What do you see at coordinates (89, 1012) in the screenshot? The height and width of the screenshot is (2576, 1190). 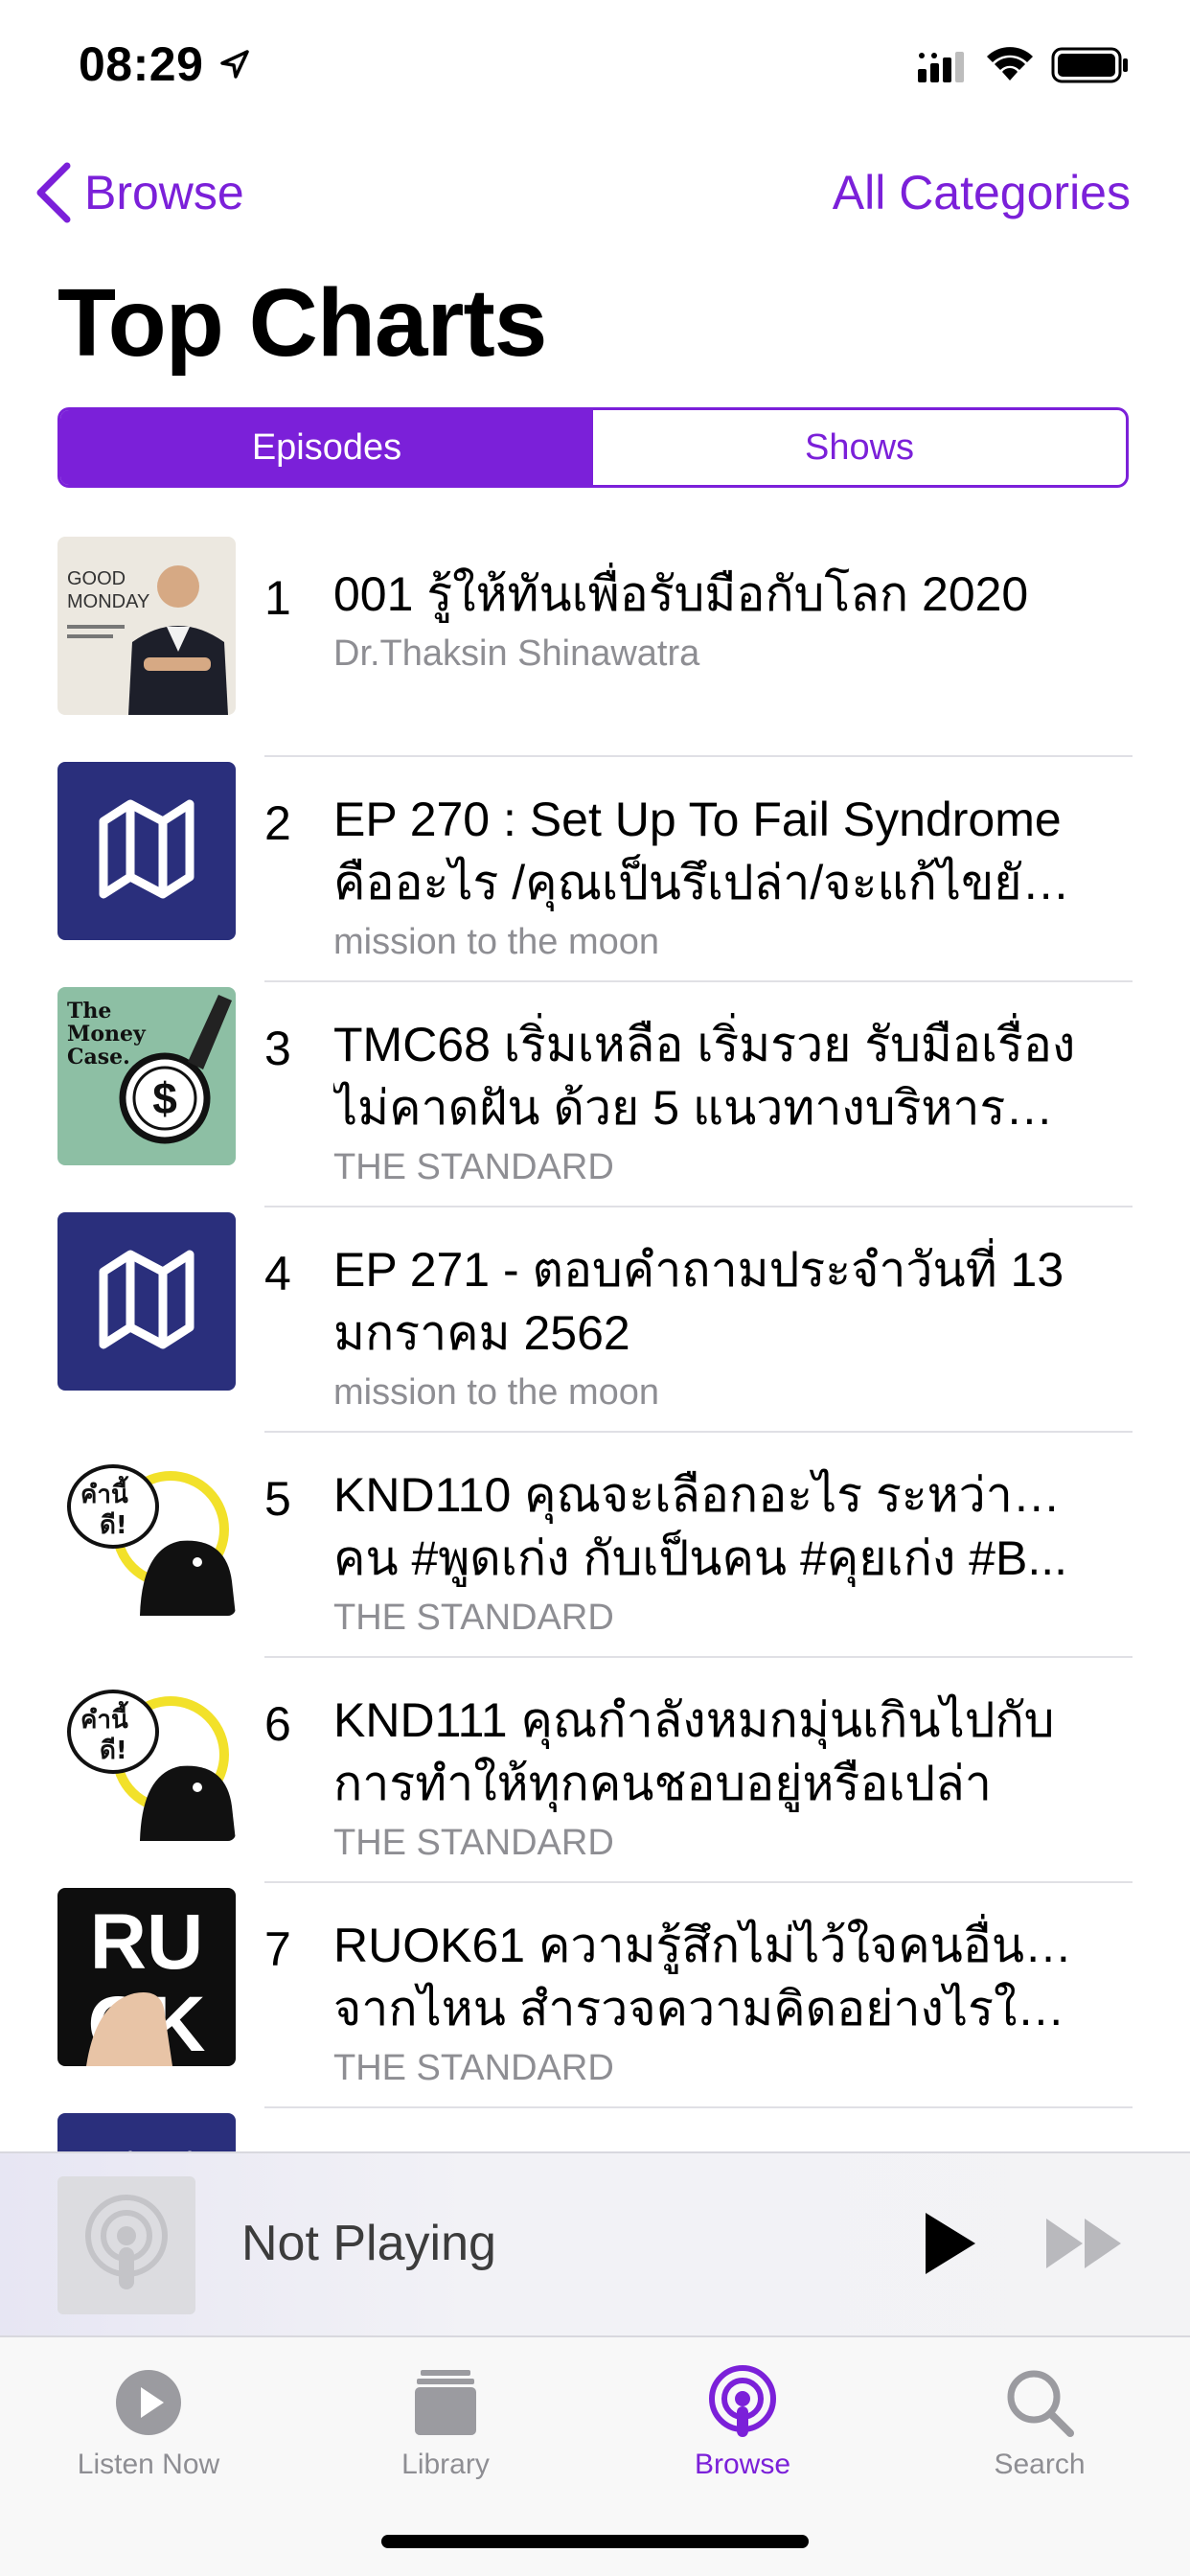 I see `artwork-text: The` at bounding box center [89, 1012].